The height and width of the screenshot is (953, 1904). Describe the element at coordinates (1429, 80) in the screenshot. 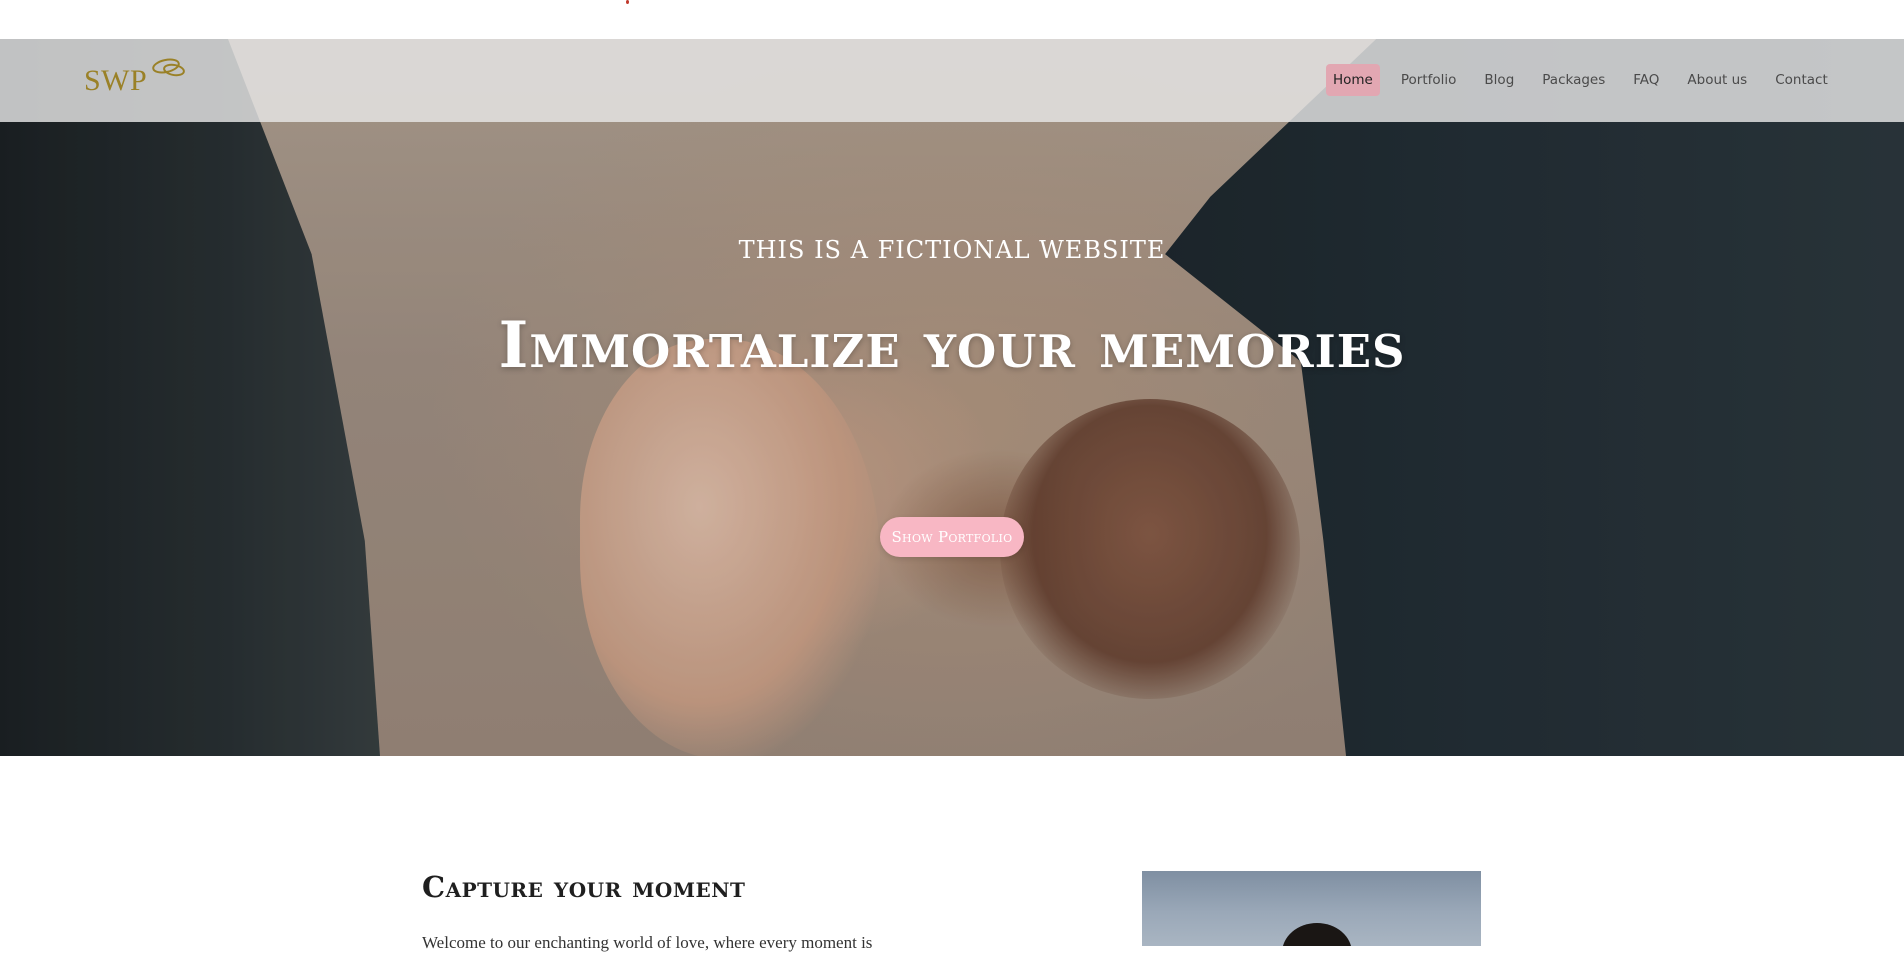

I see `nav-portfolio: Portfolio` at that location.